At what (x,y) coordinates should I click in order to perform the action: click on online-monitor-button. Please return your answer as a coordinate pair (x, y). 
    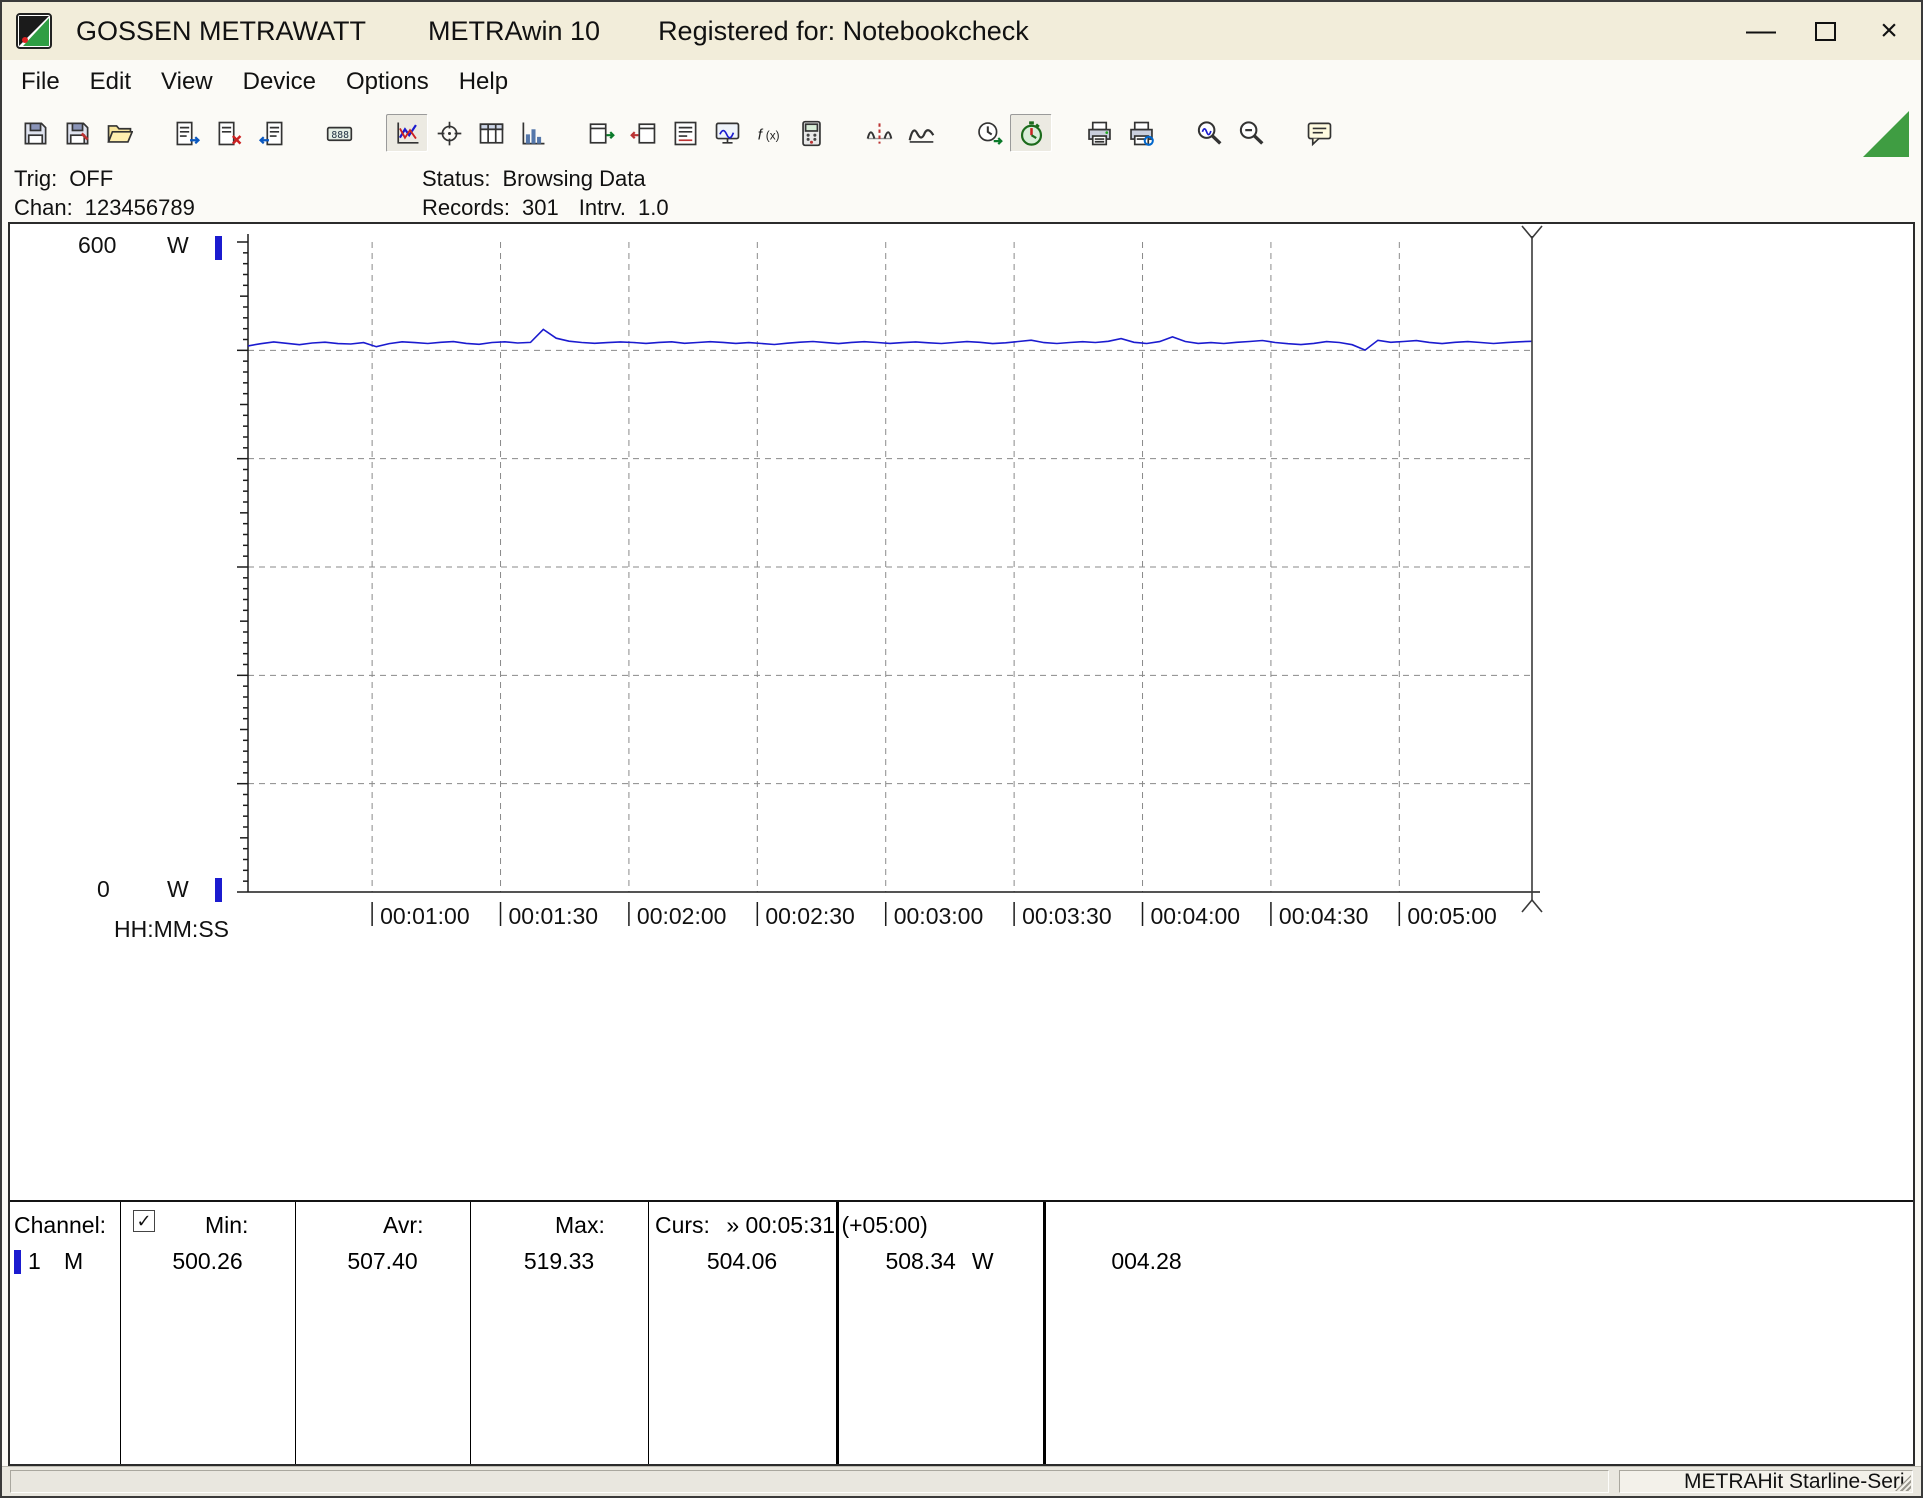
    Looking at the image, I should click on (727, 133).